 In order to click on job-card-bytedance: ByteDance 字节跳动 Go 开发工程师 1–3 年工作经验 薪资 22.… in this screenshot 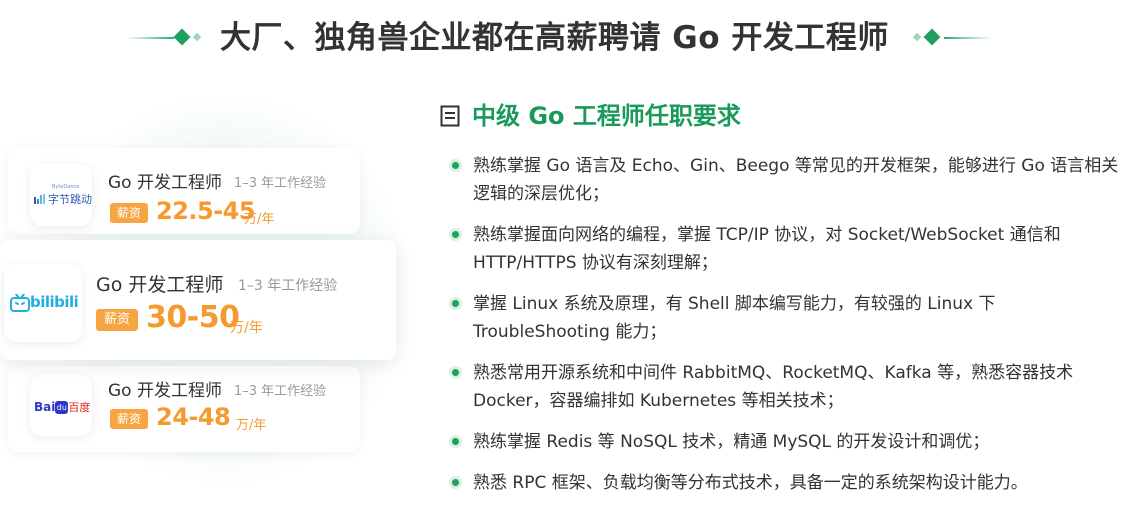, I will do `click(184, 191)`.